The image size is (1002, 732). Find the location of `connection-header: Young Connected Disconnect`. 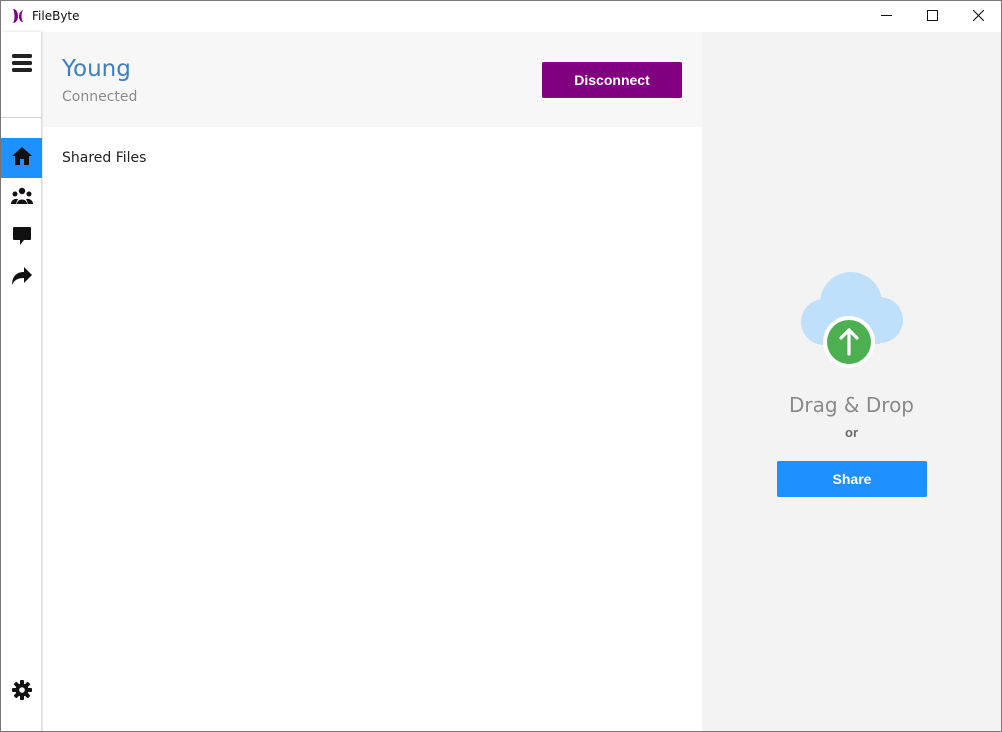

connection-header: Young Connected Disconnect is located at coordinates (372, 79).